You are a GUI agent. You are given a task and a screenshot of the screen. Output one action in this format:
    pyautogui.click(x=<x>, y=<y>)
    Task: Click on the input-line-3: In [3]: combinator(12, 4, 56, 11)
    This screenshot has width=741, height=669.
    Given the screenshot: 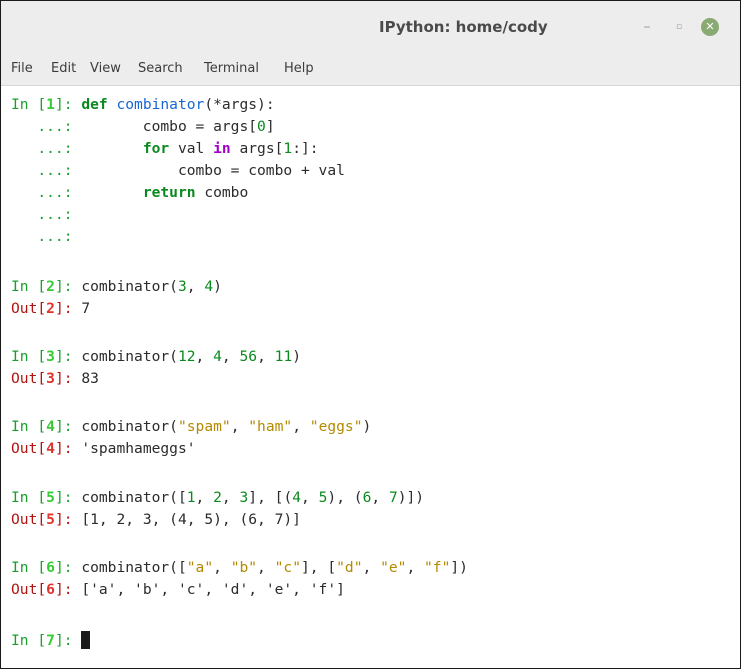 What is the action you would take?
    pyautogui.click(x=156, y=356)
    